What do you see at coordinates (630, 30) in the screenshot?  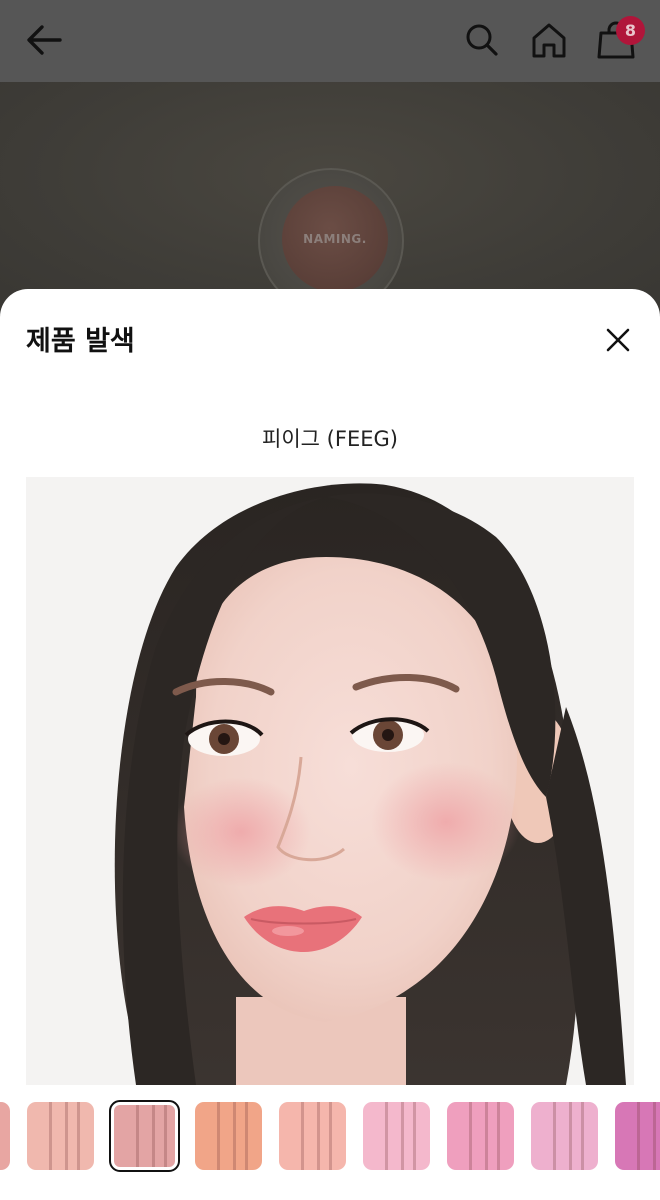 I see `cart-count-badge: 8` at bounding box center [630, 30].